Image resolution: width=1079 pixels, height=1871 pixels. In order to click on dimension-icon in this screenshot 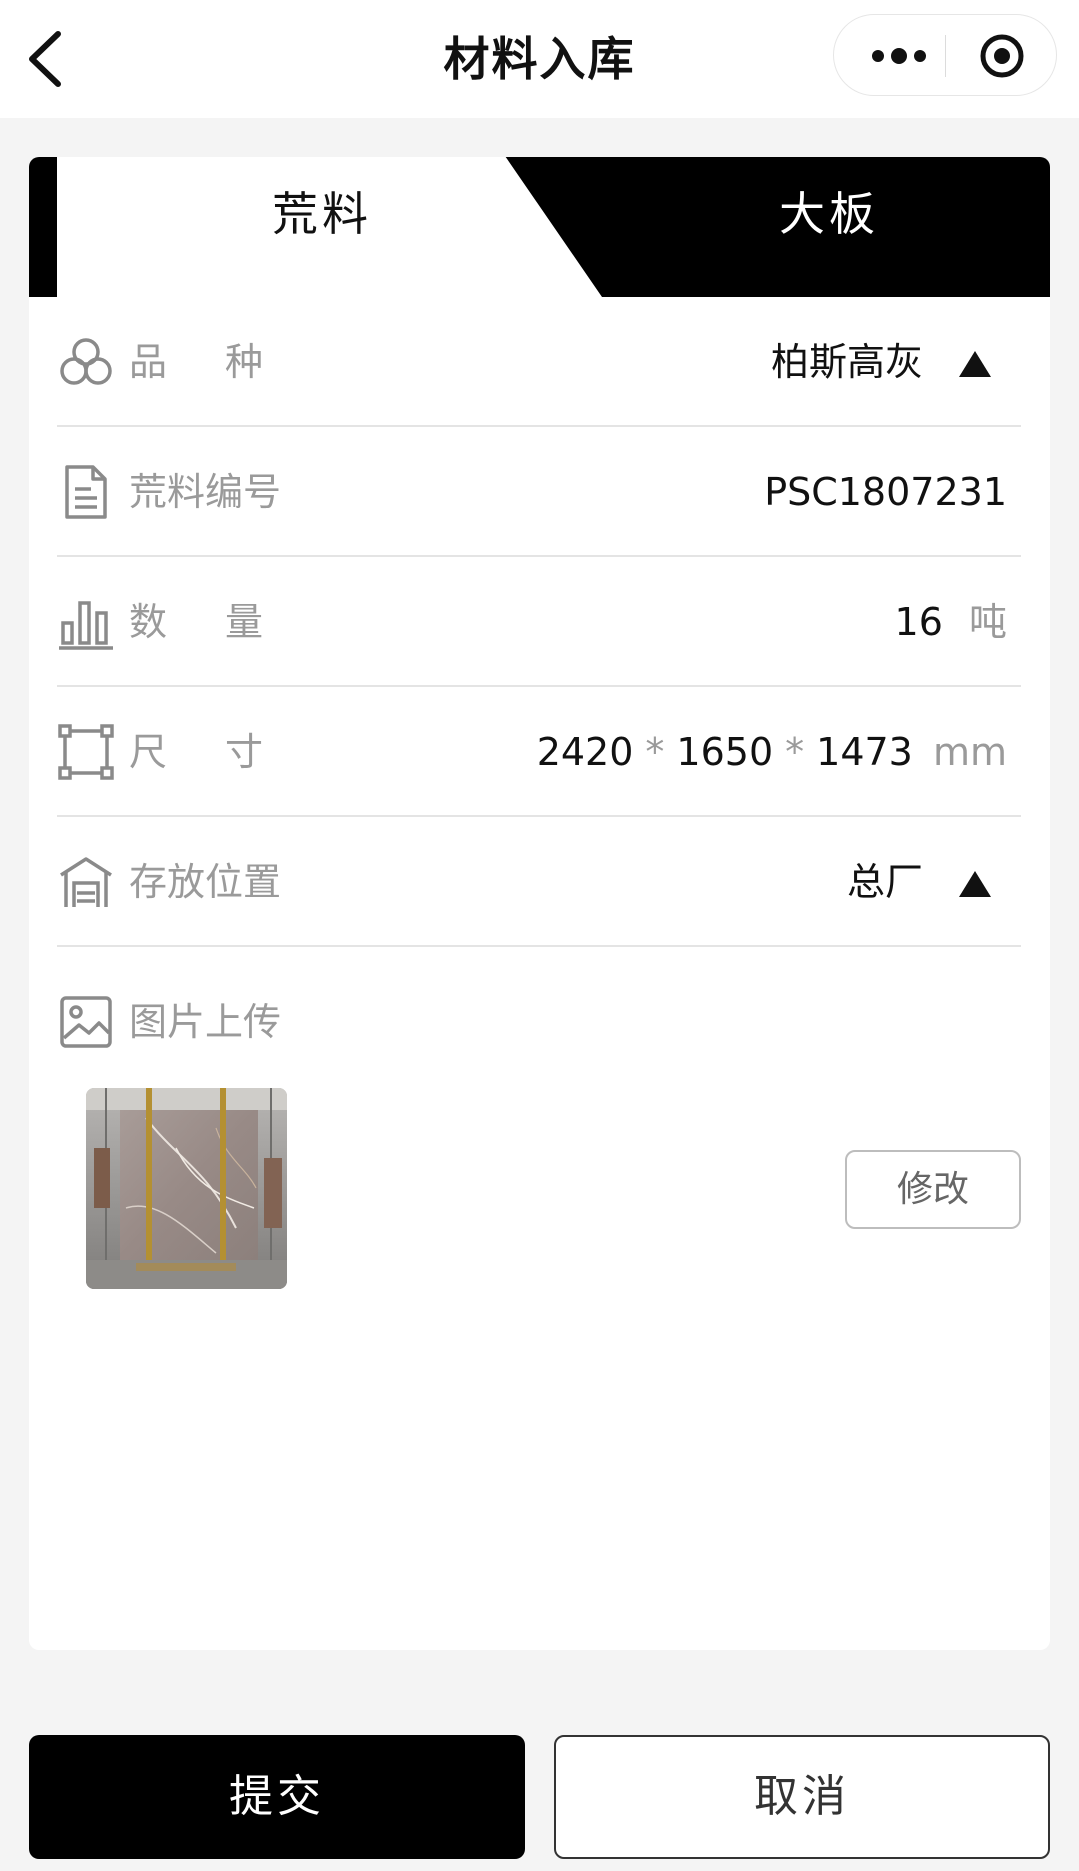, I will do `click(86, 752)`.